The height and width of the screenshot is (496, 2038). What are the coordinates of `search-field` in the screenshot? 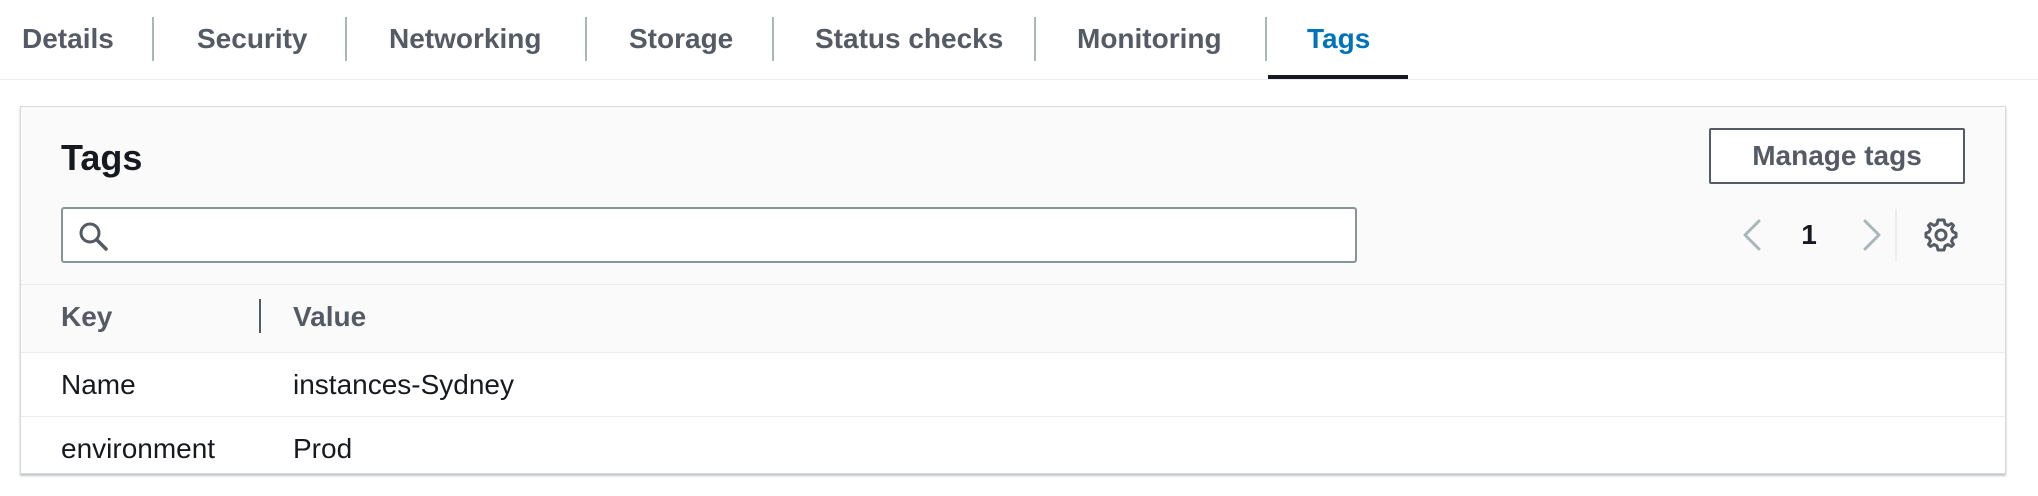 It's located at (709, 235).